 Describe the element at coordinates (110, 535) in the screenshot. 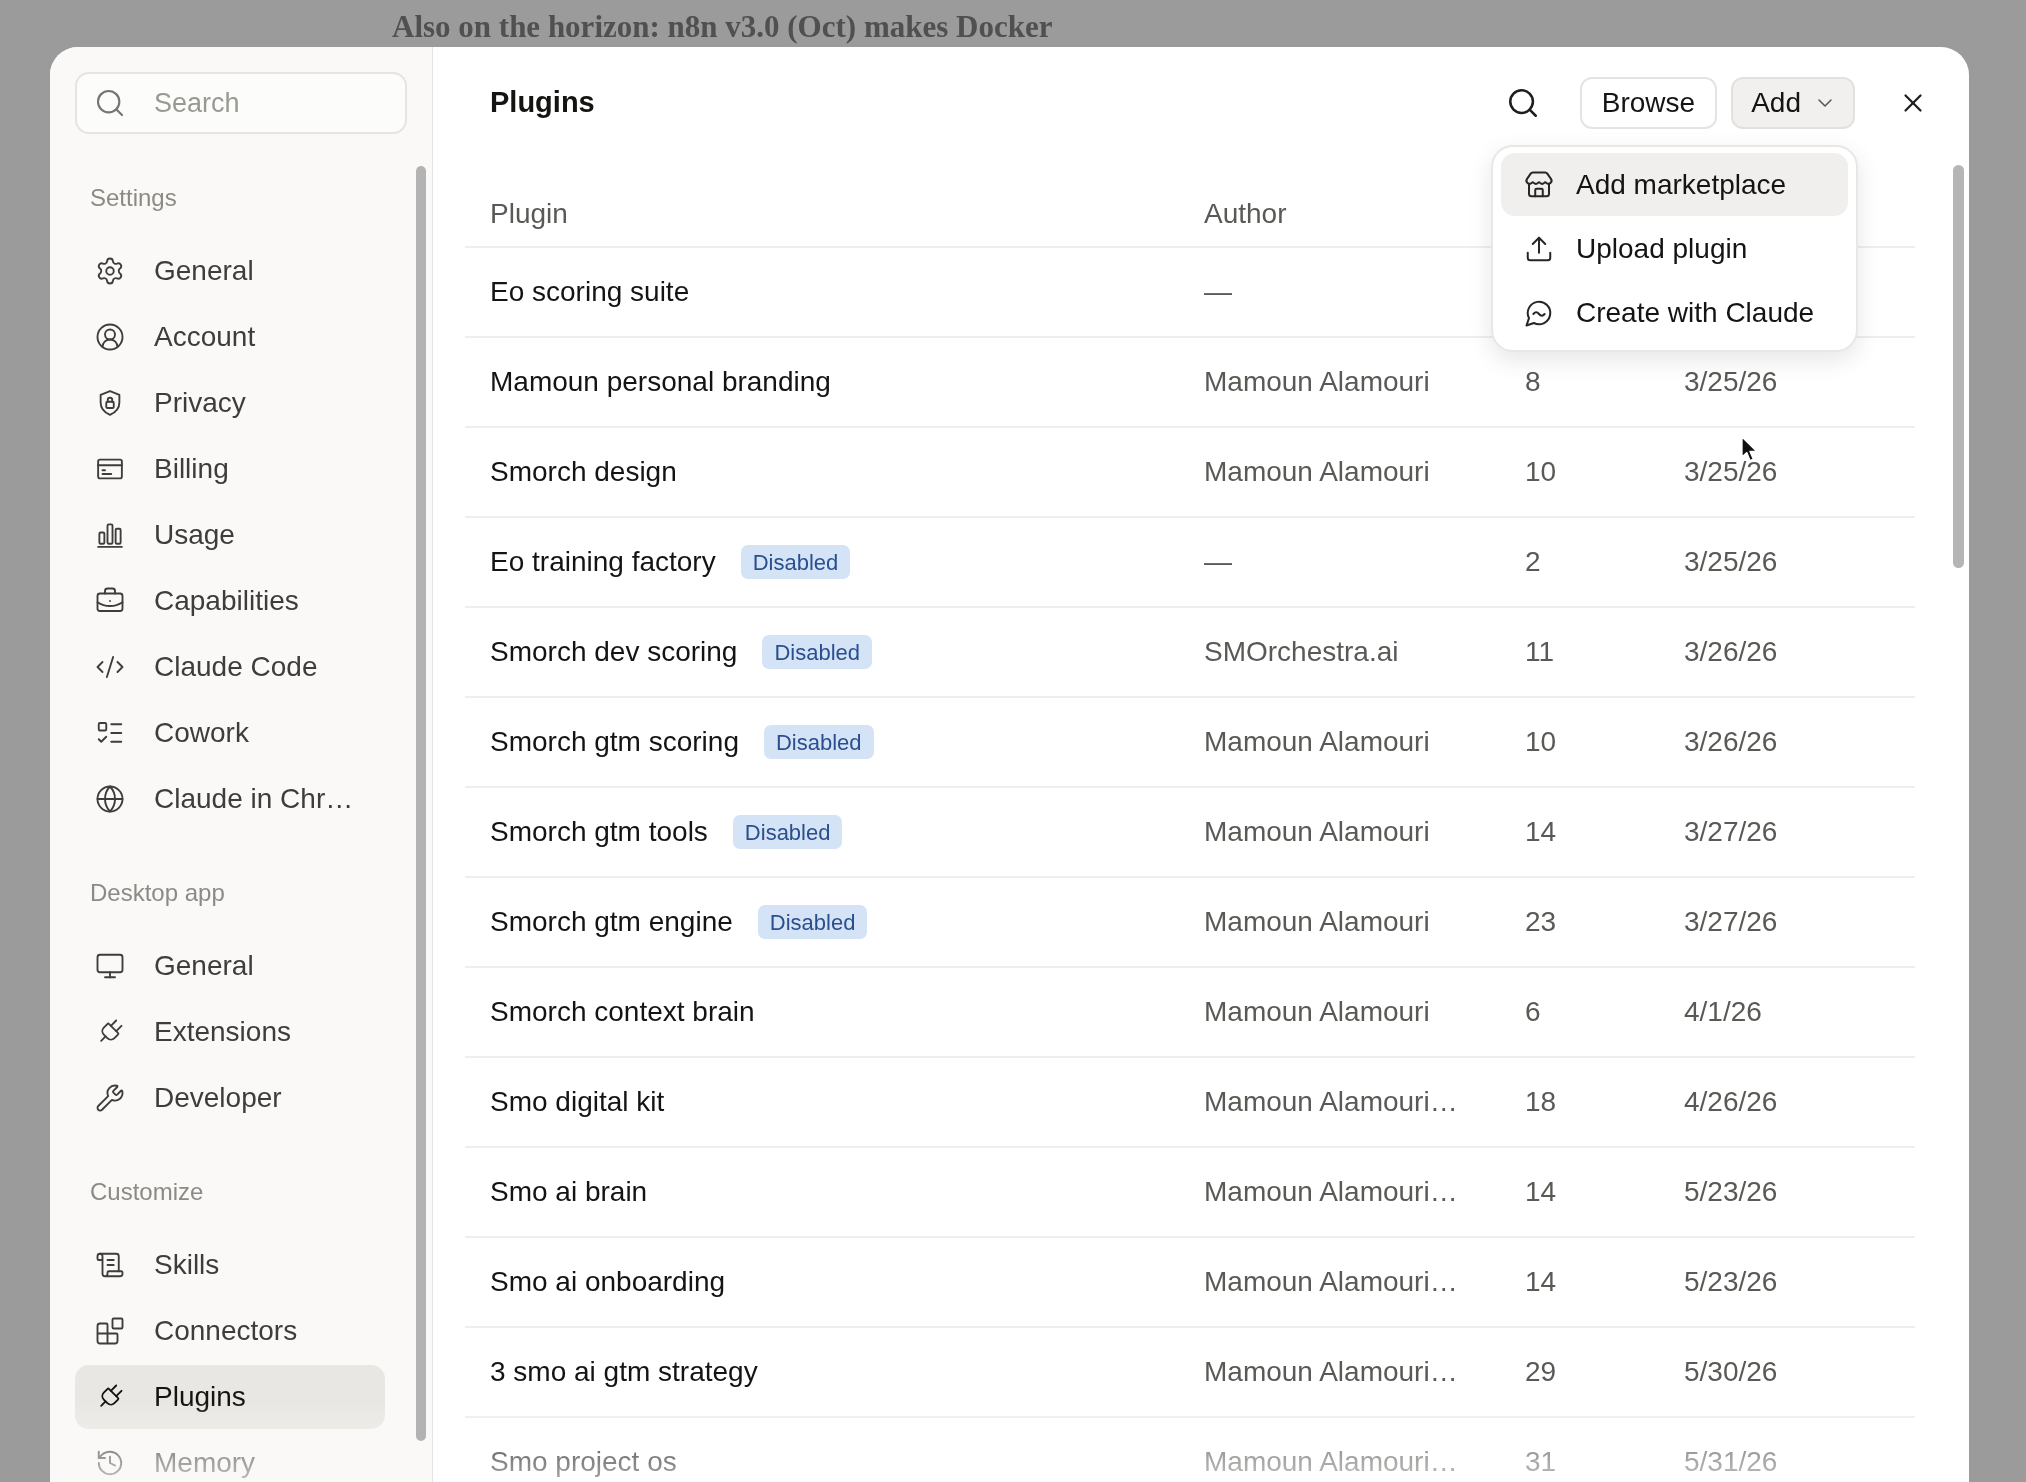

I see `bar-chart-icon` at that location.